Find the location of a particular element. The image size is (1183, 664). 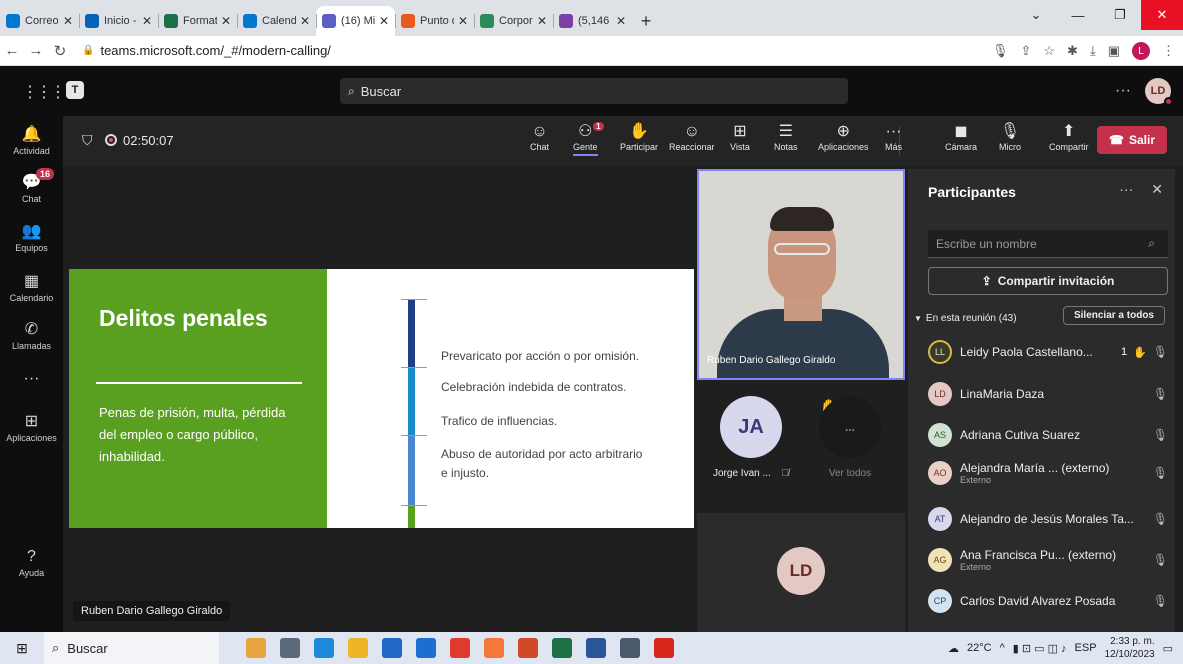

powerpoint-icon is located at coordinates (528, 648).